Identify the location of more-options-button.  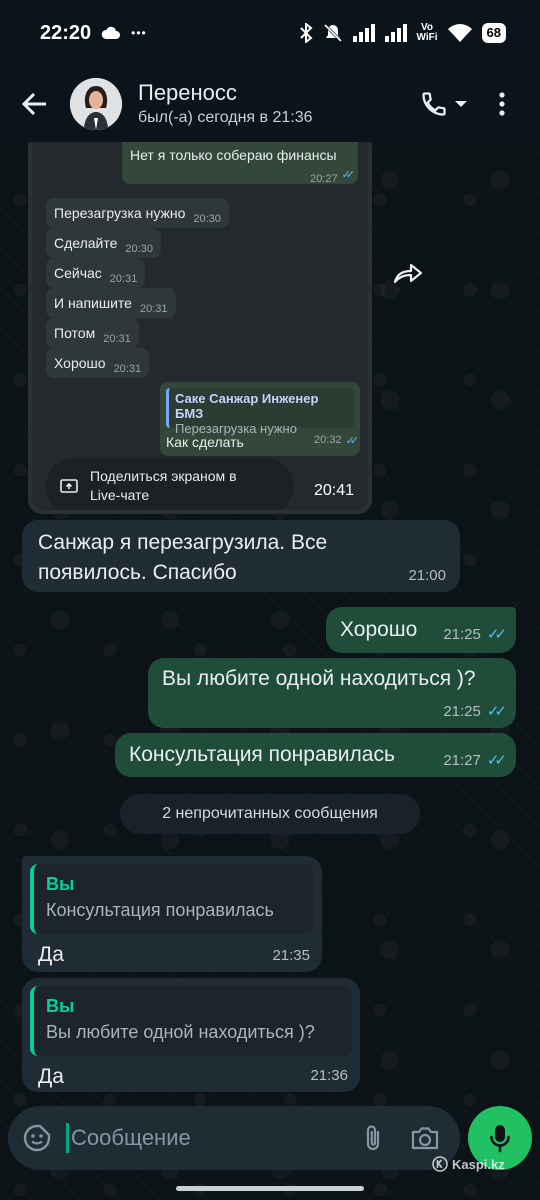
(502, 104).